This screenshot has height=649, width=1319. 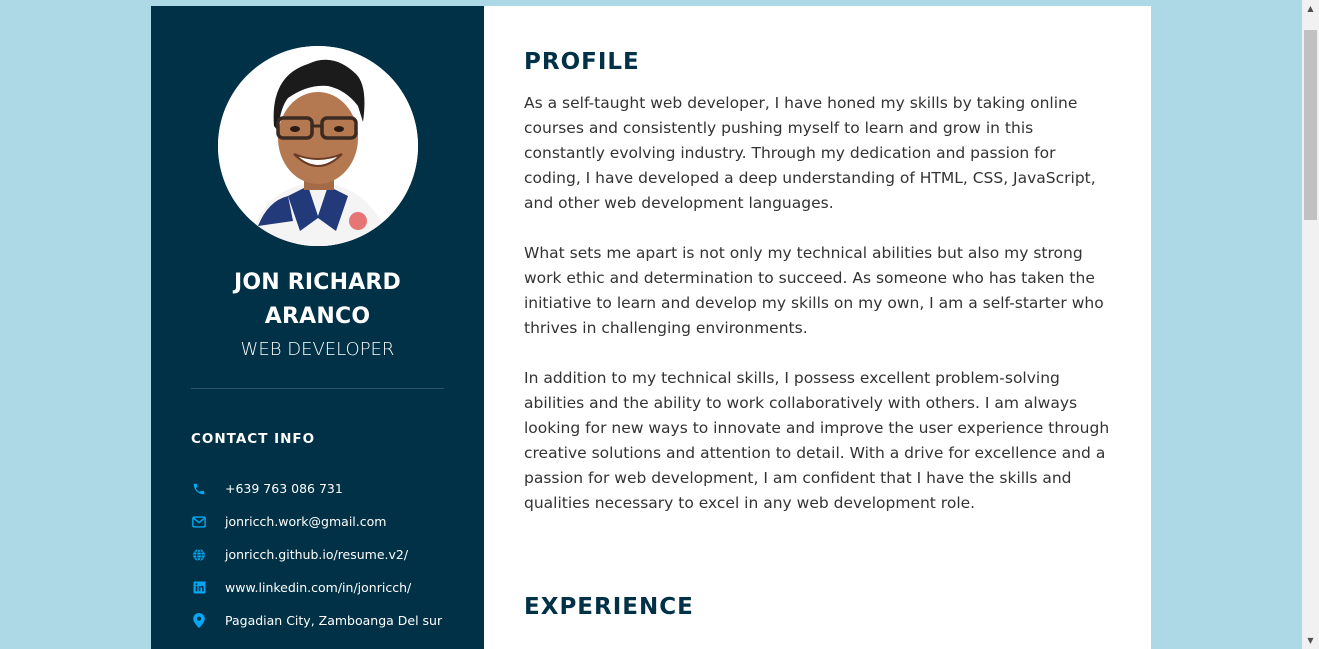 What do you see at coordinates (1310, 324) in the screenshot?
I see `vertical-scrollbar: ▲ ▼` at bounding box center [1310, 324].